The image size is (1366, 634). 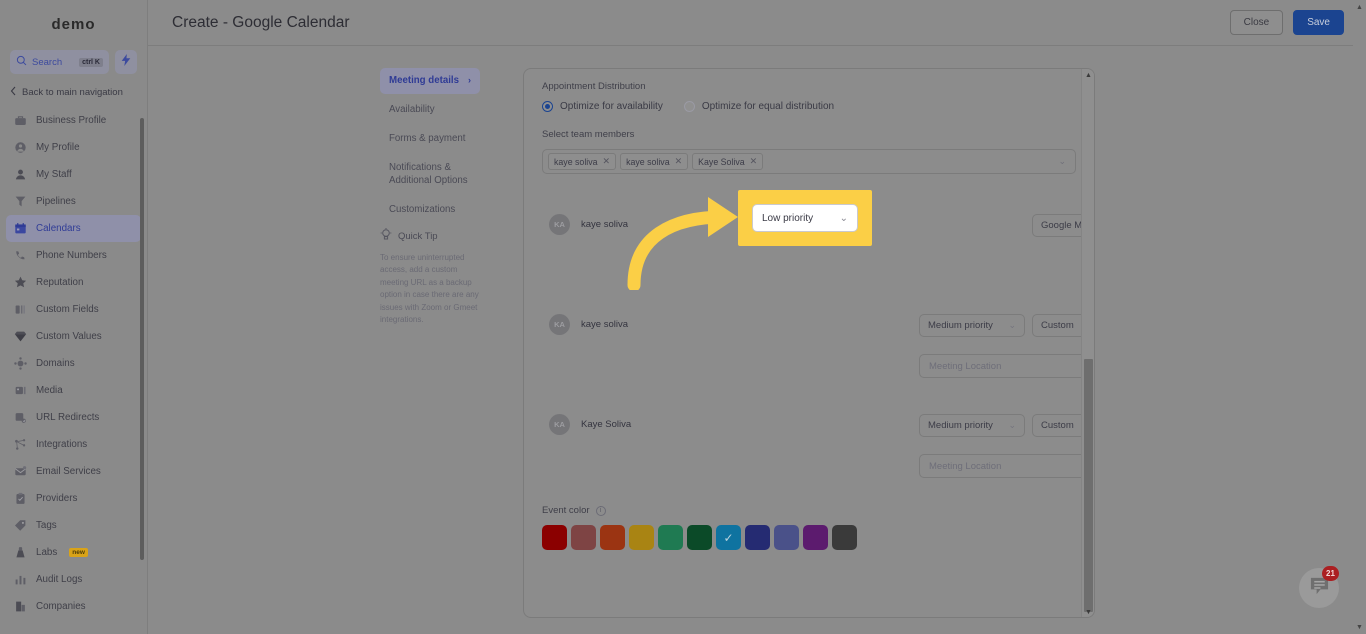 I want to click on sidebar-item-reputation: Reputation, so click(x=73, y=282).